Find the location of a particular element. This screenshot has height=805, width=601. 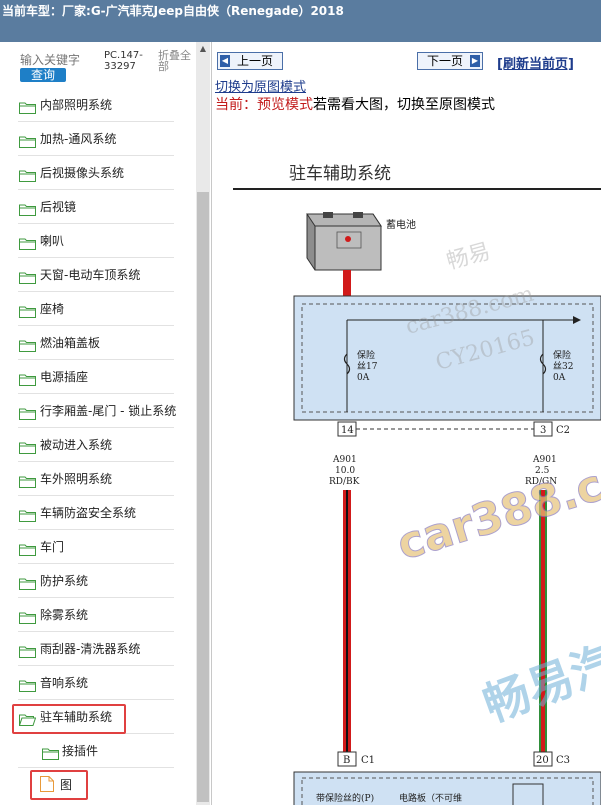

tree-item: 电源插座 is located at coordinates (98, 377).